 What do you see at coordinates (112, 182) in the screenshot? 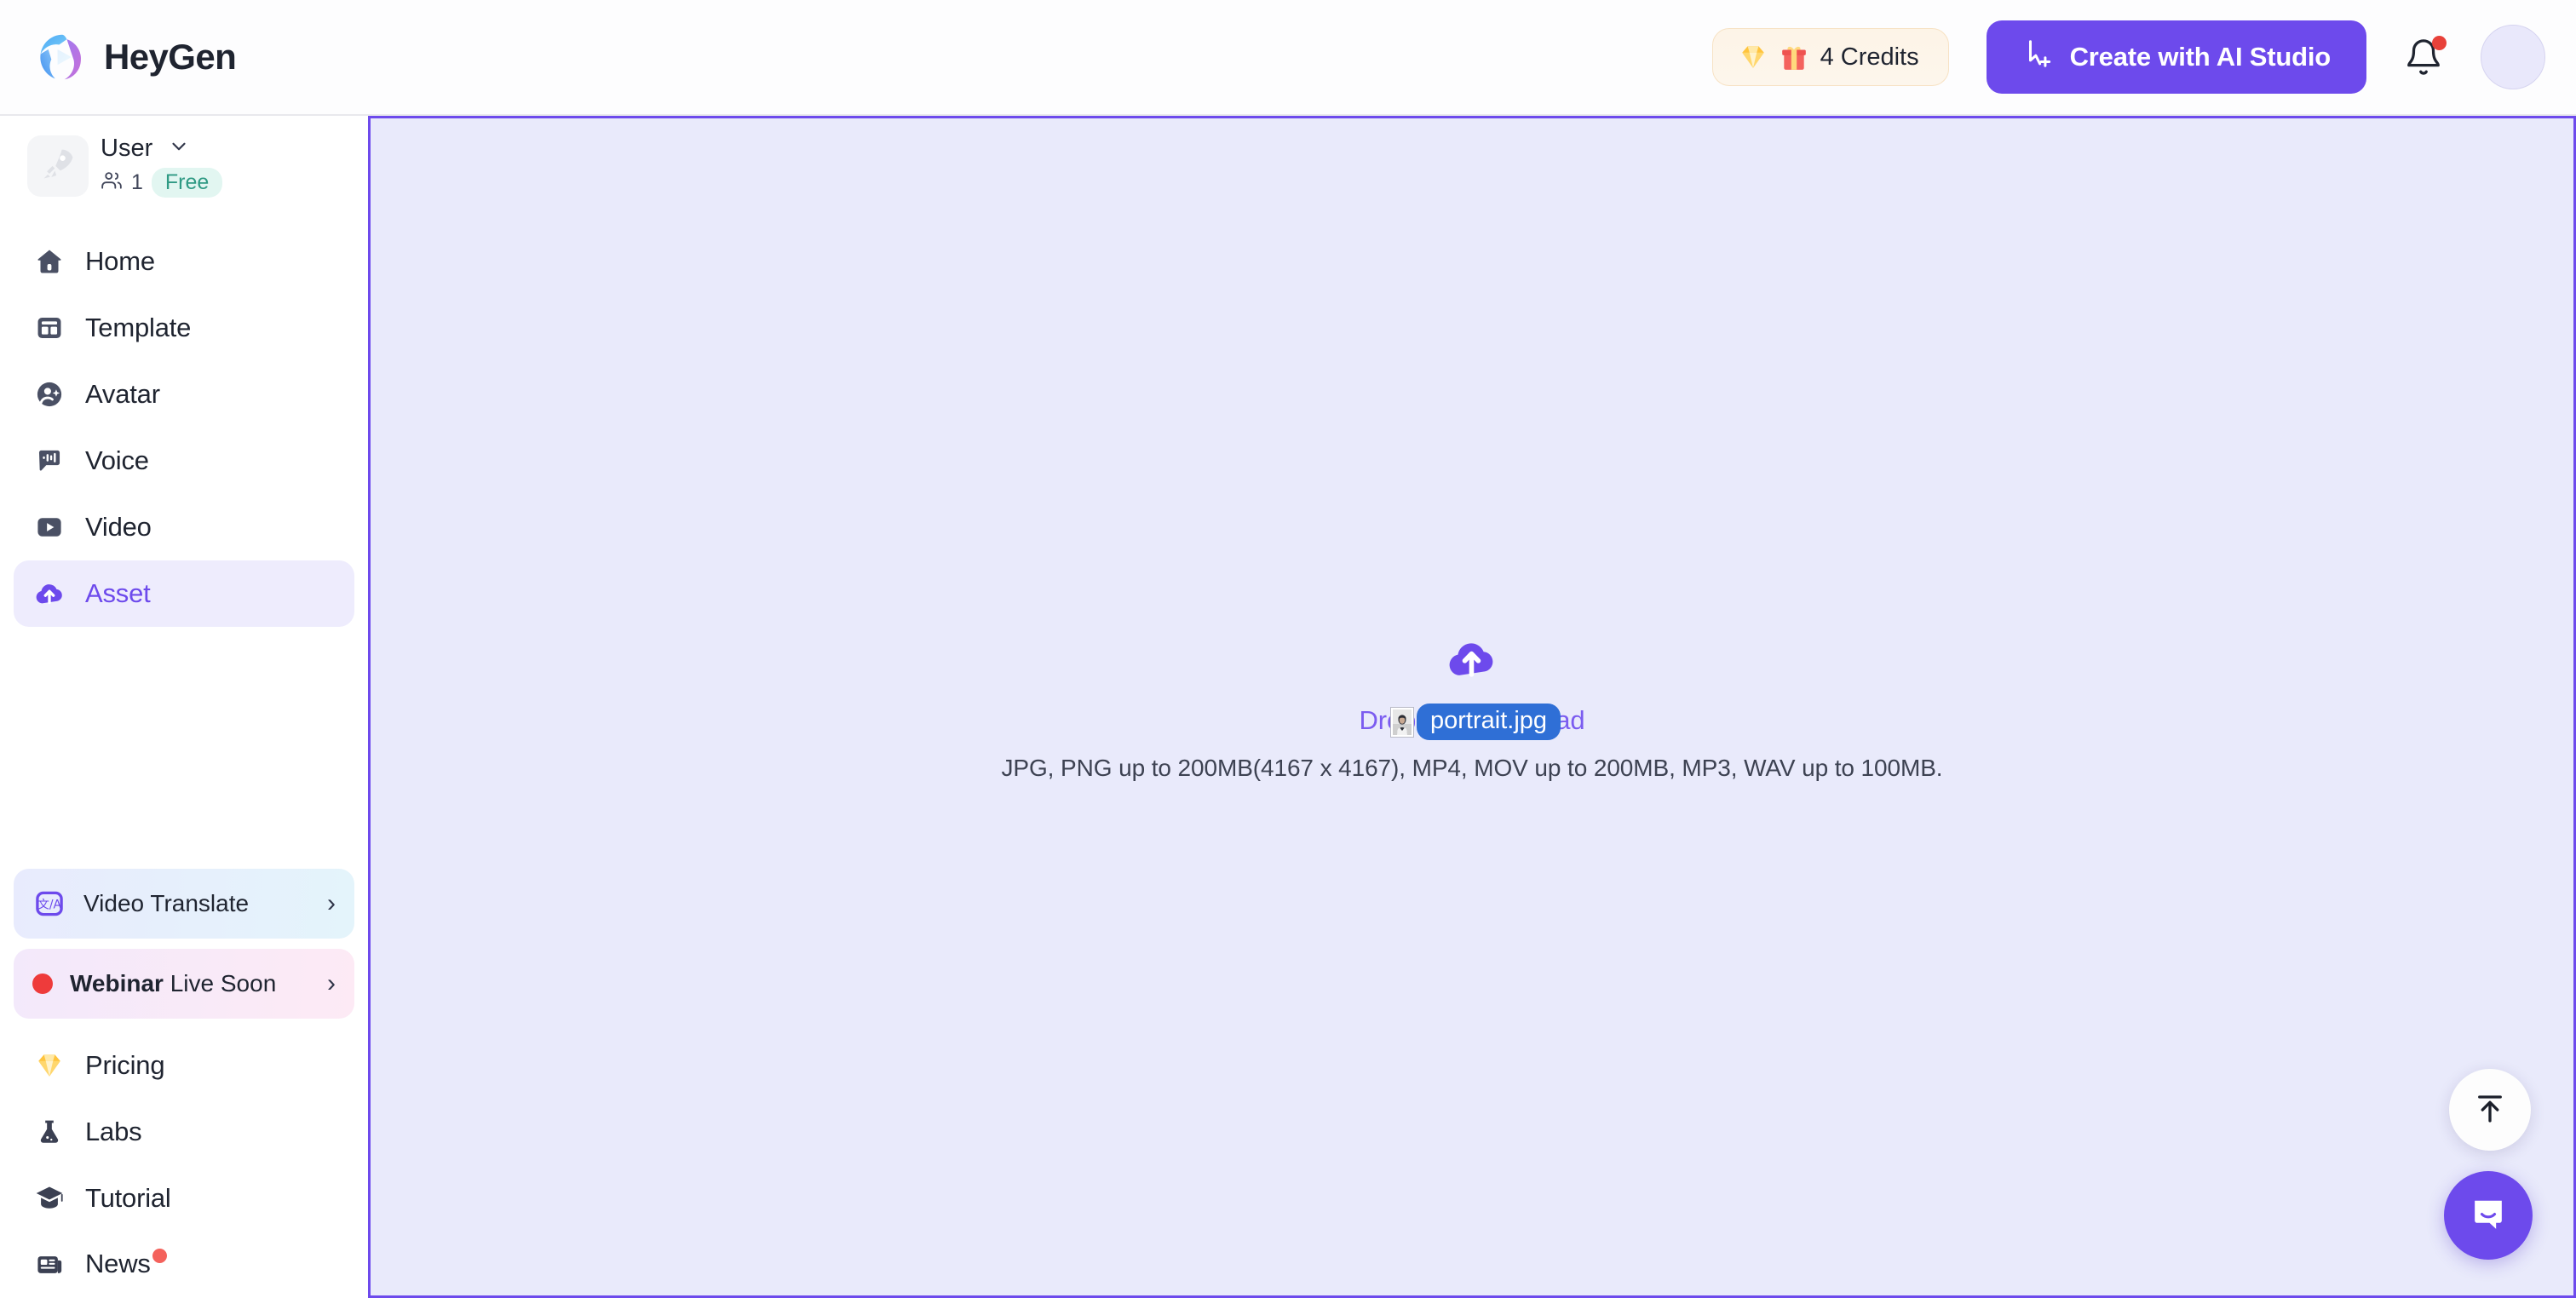
I see `people-icon` at bounding box center [112, 182].